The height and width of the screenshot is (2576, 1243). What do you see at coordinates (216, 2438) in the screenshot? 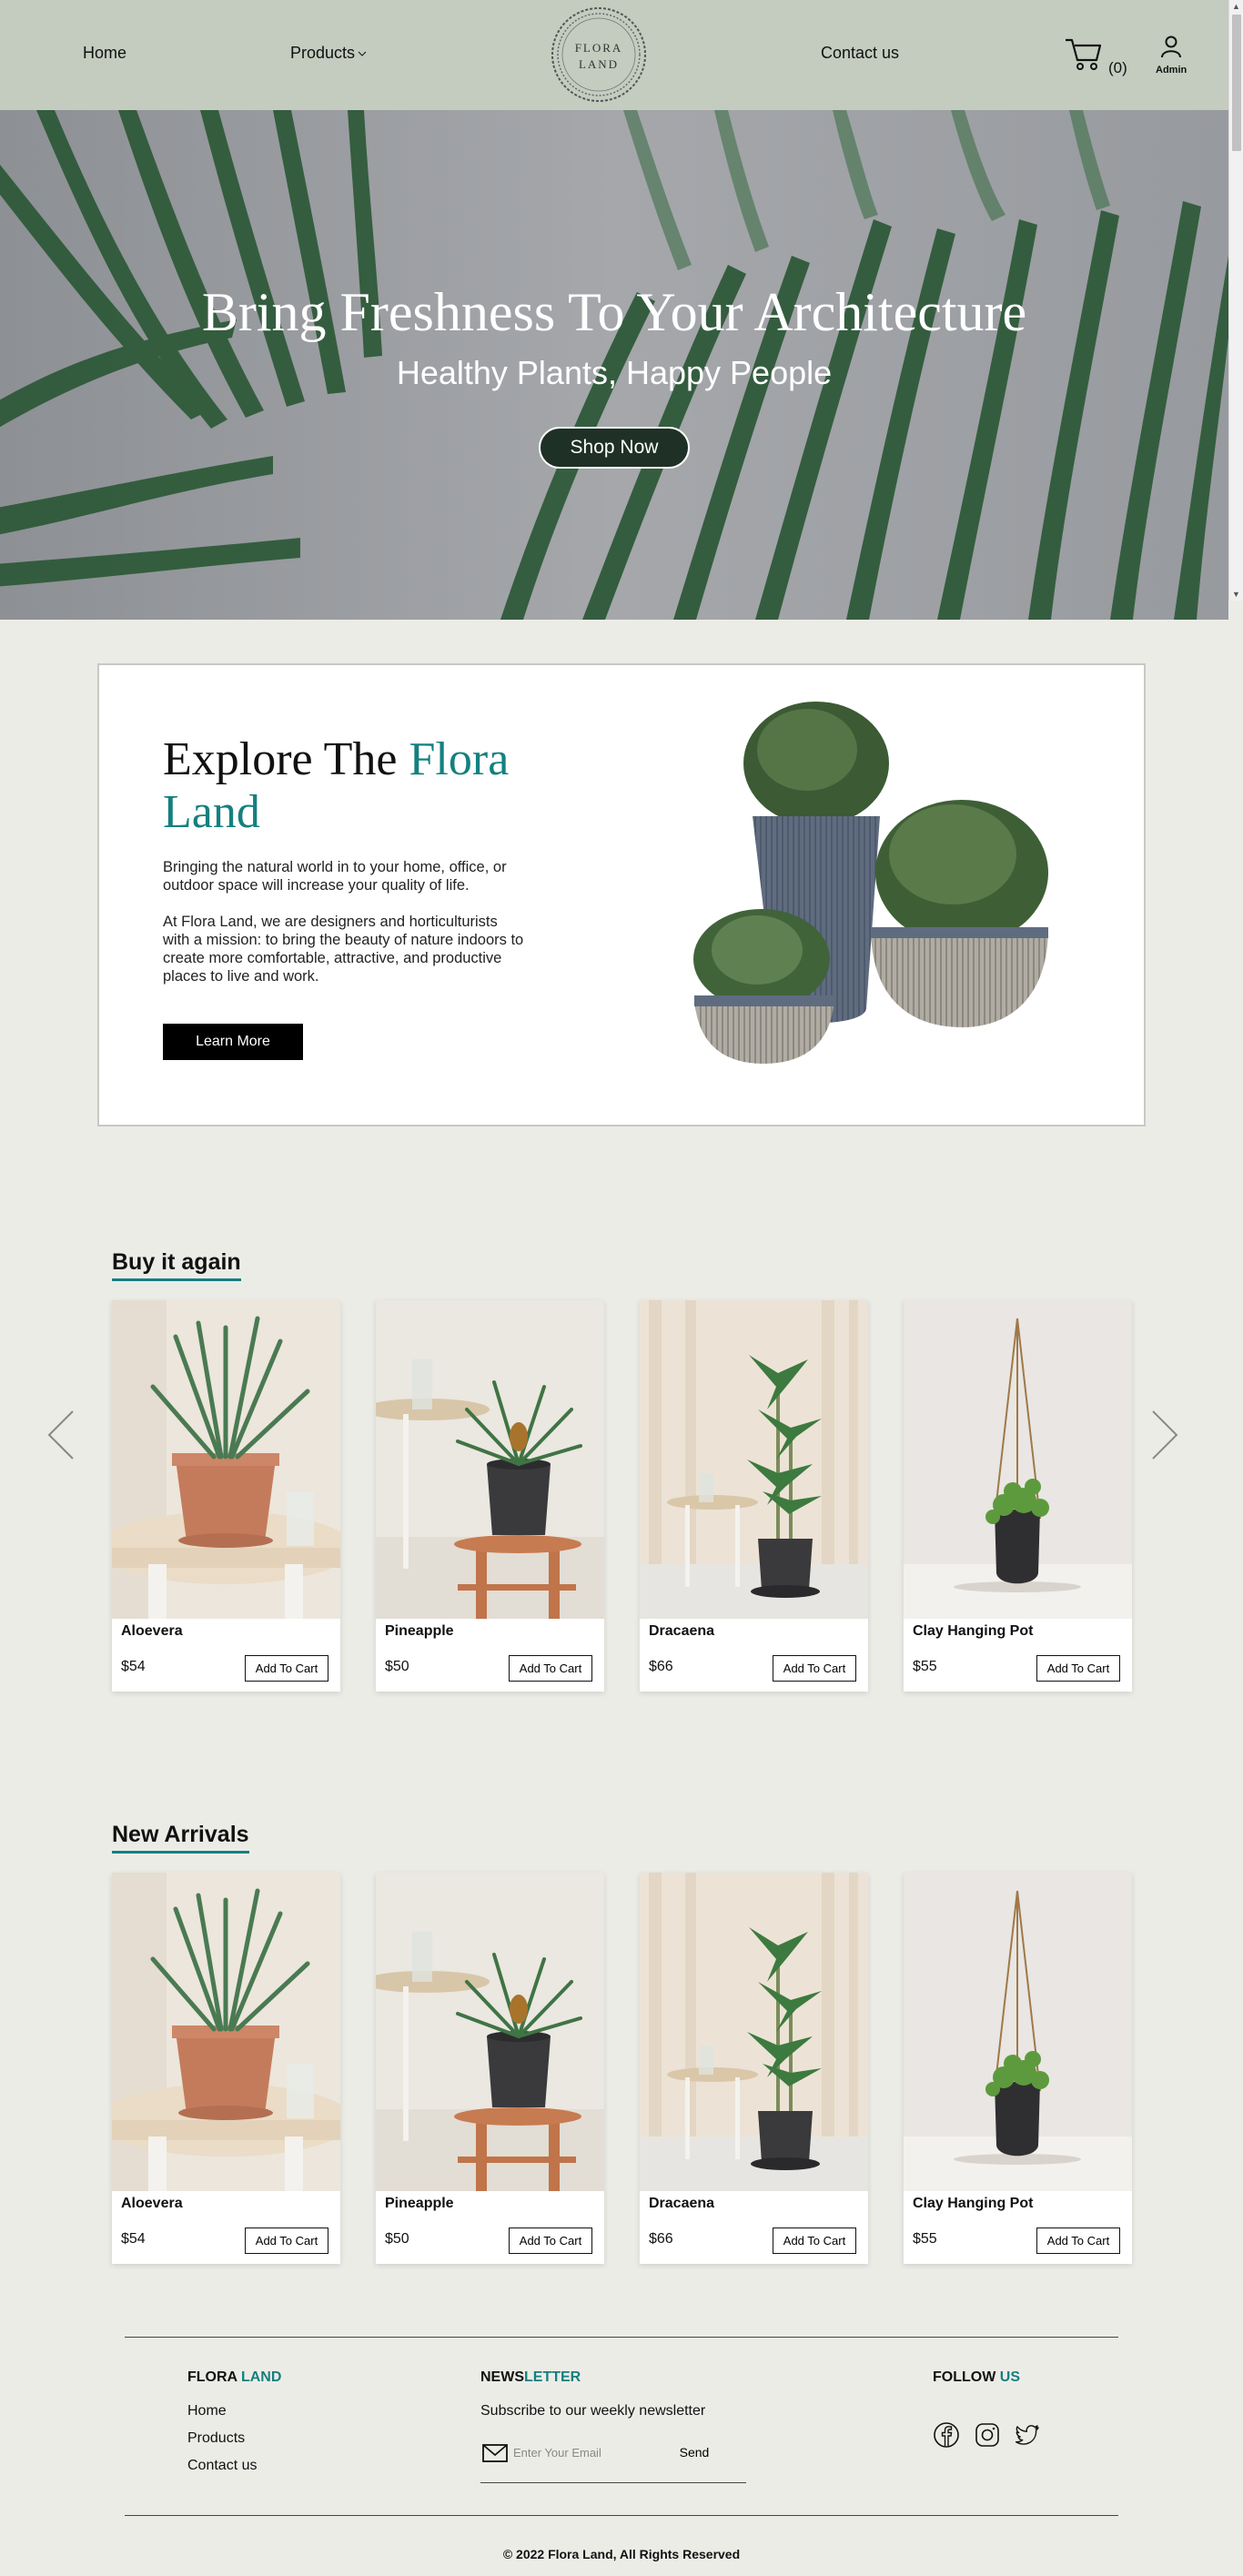
I see `footer-link-products: Products` at bounding box center [216, 2438].